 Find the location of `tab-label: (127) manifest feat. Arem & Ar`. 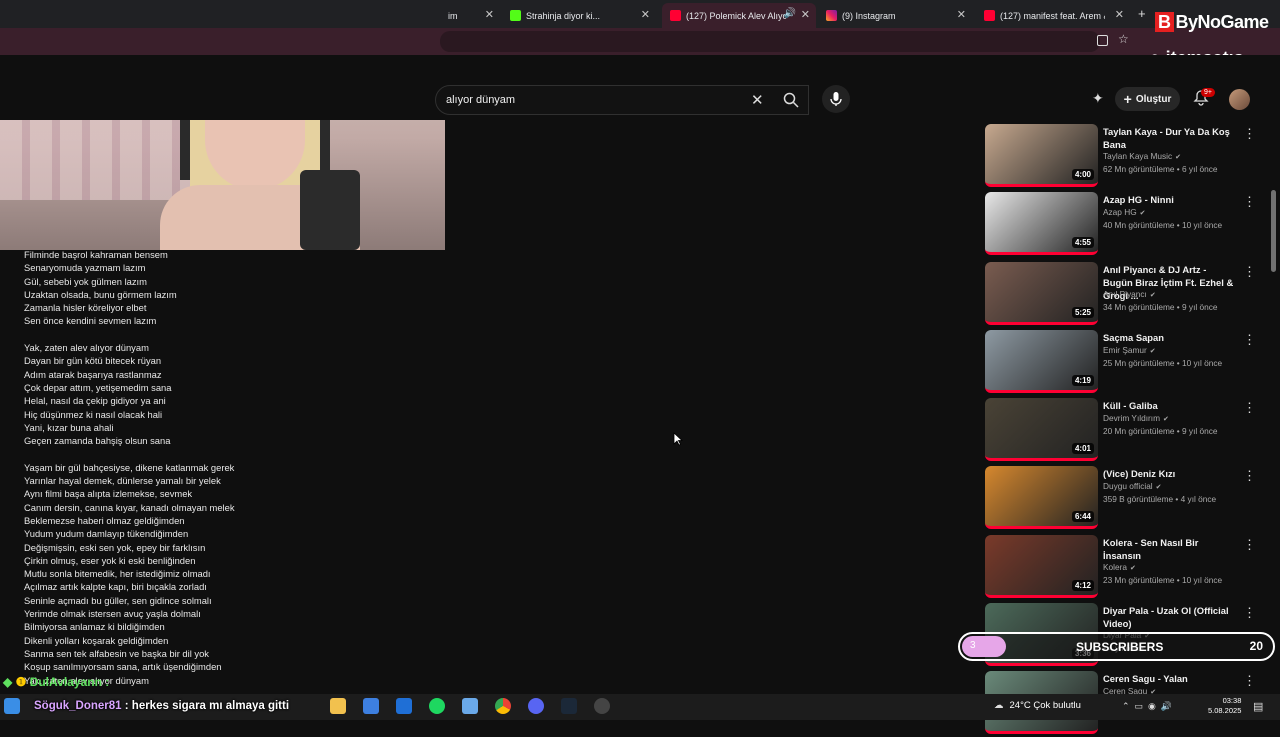

tab-label: (127) manifest feat. Arem & Ar is located at coordinates (1052, 15).